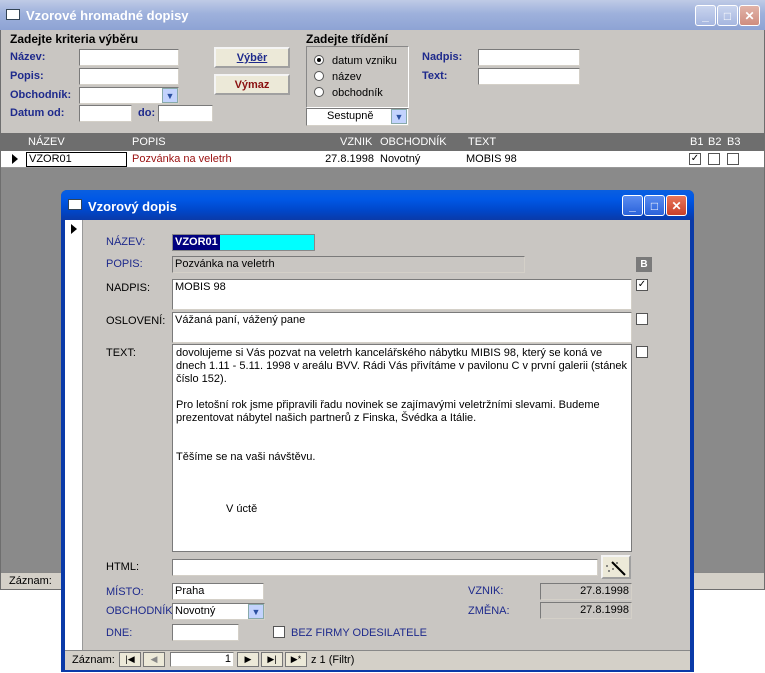 This screenshot has width=765, height=673. I want to click on sorting-heading: Zadejte třídění, so click(347, 39).